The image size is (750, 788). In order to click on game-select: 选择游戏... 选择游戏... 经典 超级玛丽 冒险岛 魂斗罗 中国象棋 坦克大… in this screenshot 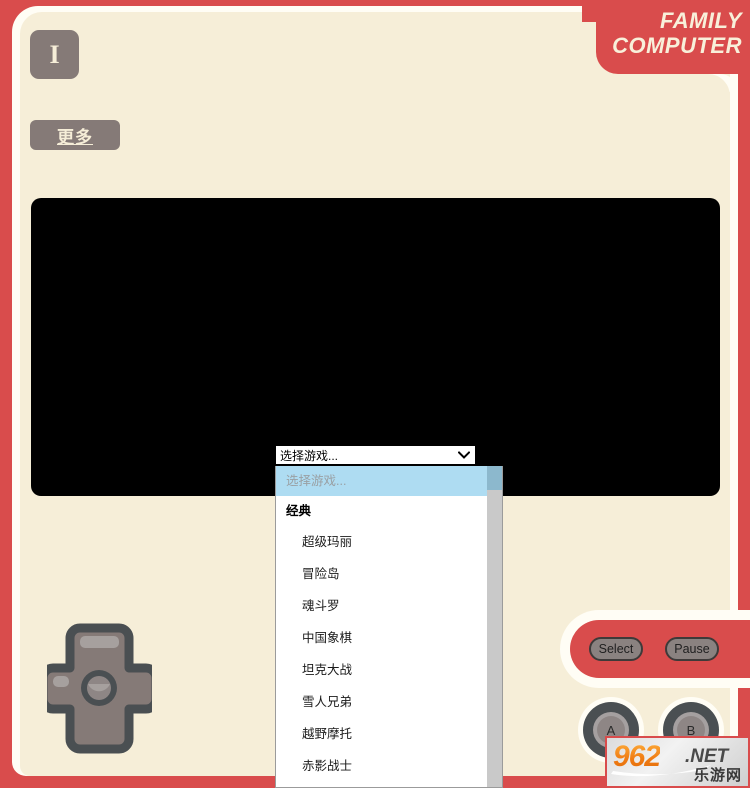, I will do `click(389, 616)`.